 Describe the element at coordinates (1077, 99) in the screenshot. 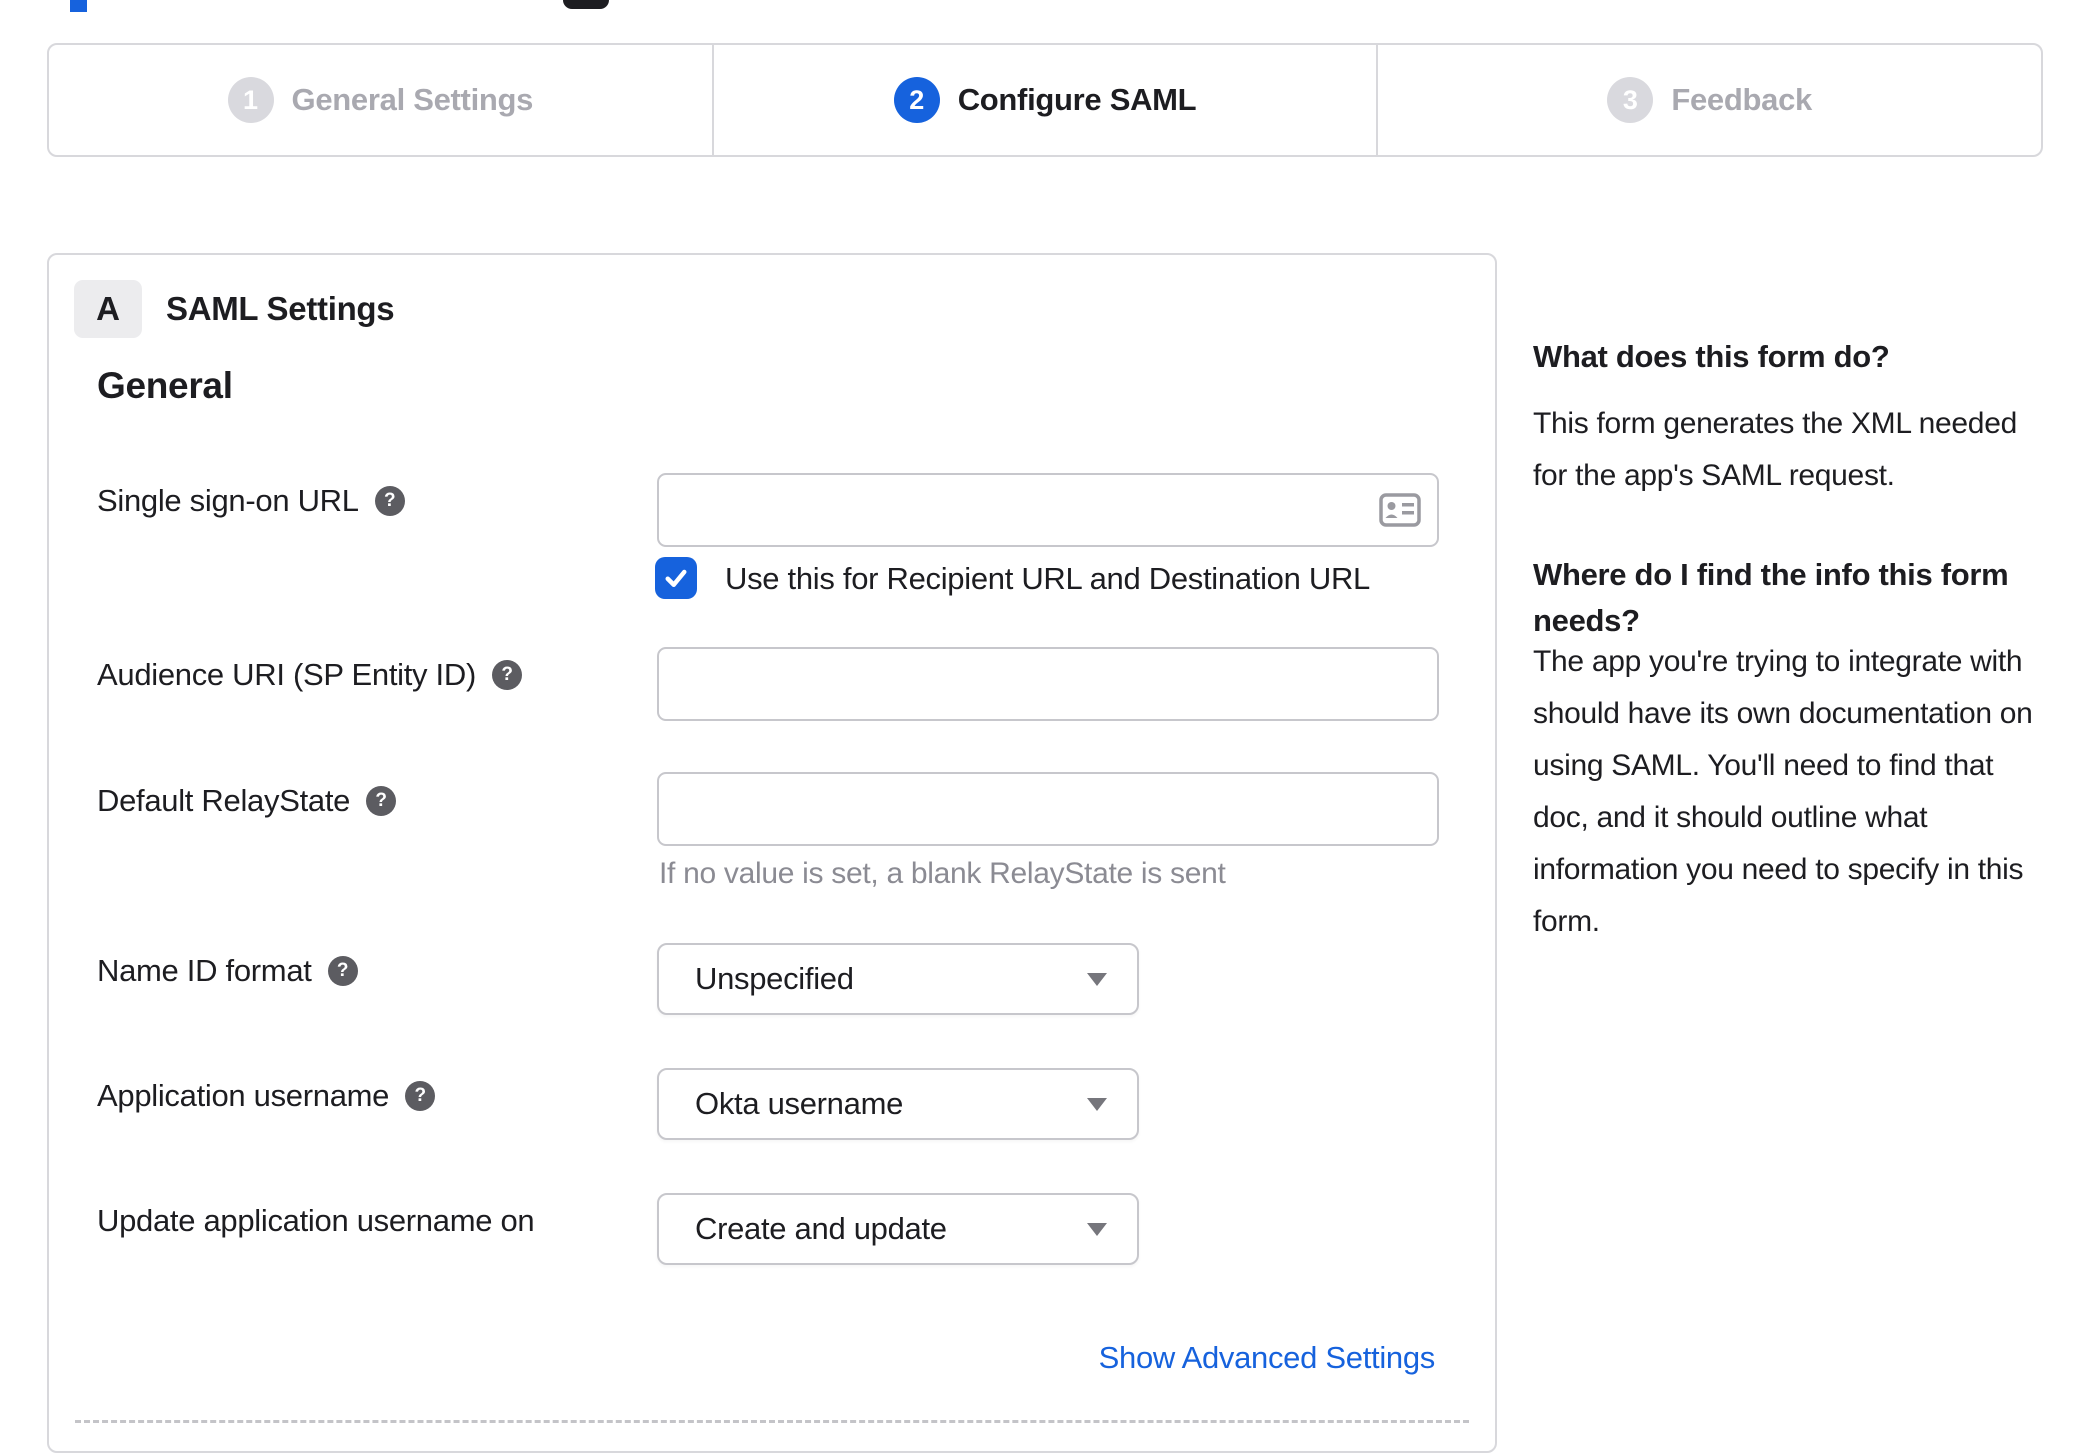

I see `step-2-label: Configure SAML` at that location.